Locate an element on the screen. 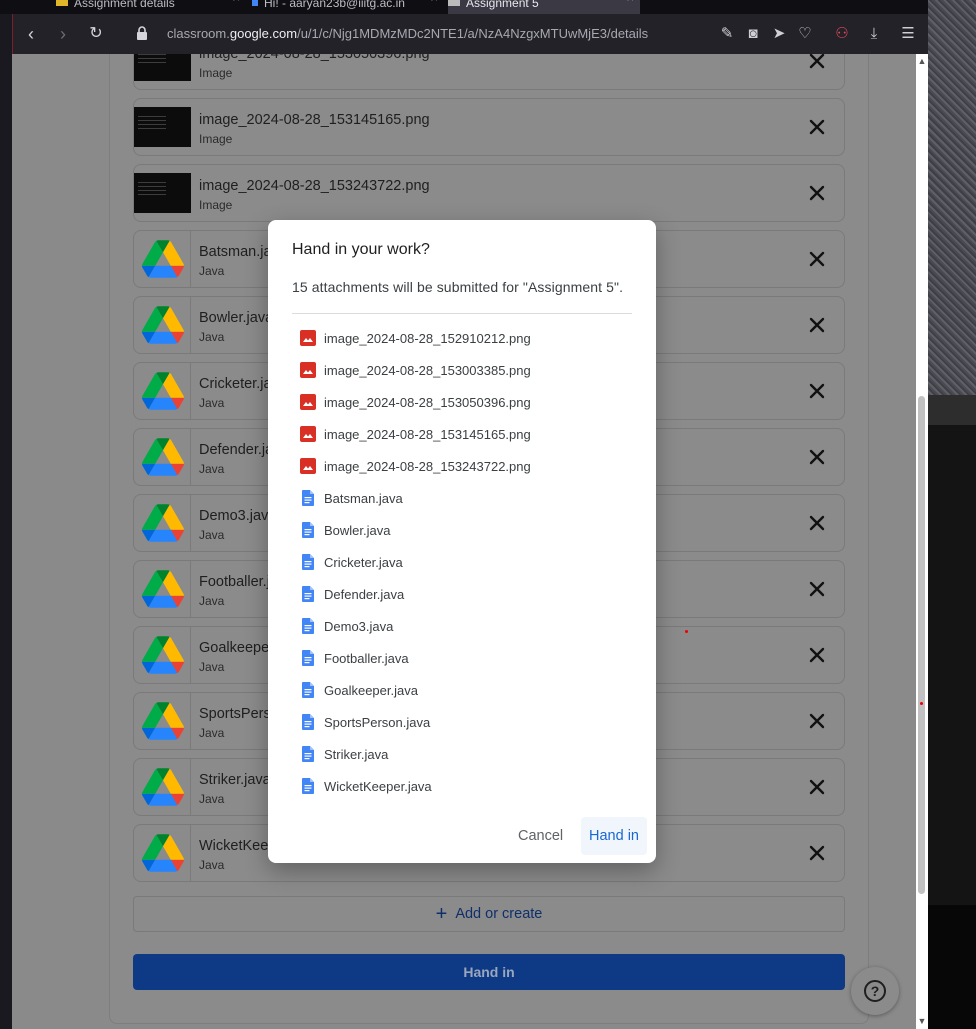 This screenshot has height=1029, width=976. download-icon: ⤓ is located at coordinates (874, 34).